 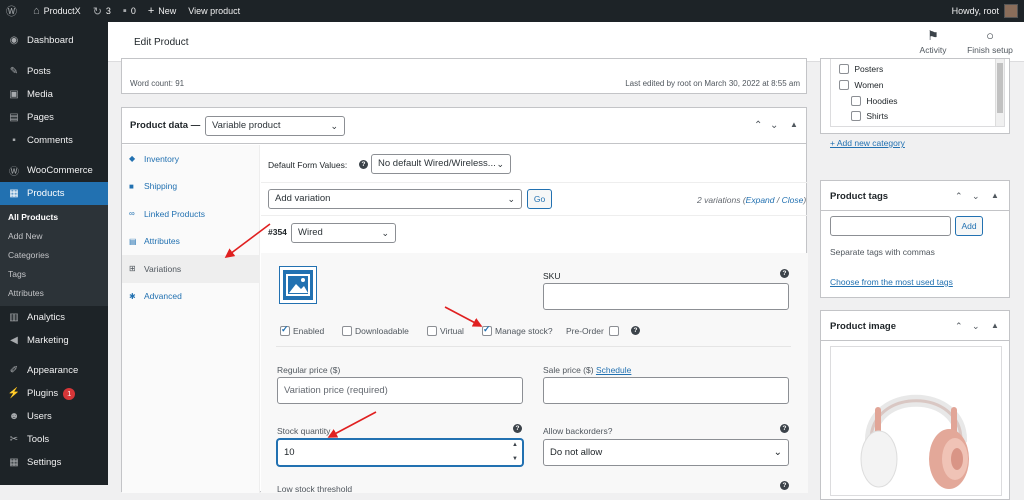 What do you see at coordinates (985, 11) in the screenshot?
I see `account-menu: Howdy, root` at bounding box center [985, 11].